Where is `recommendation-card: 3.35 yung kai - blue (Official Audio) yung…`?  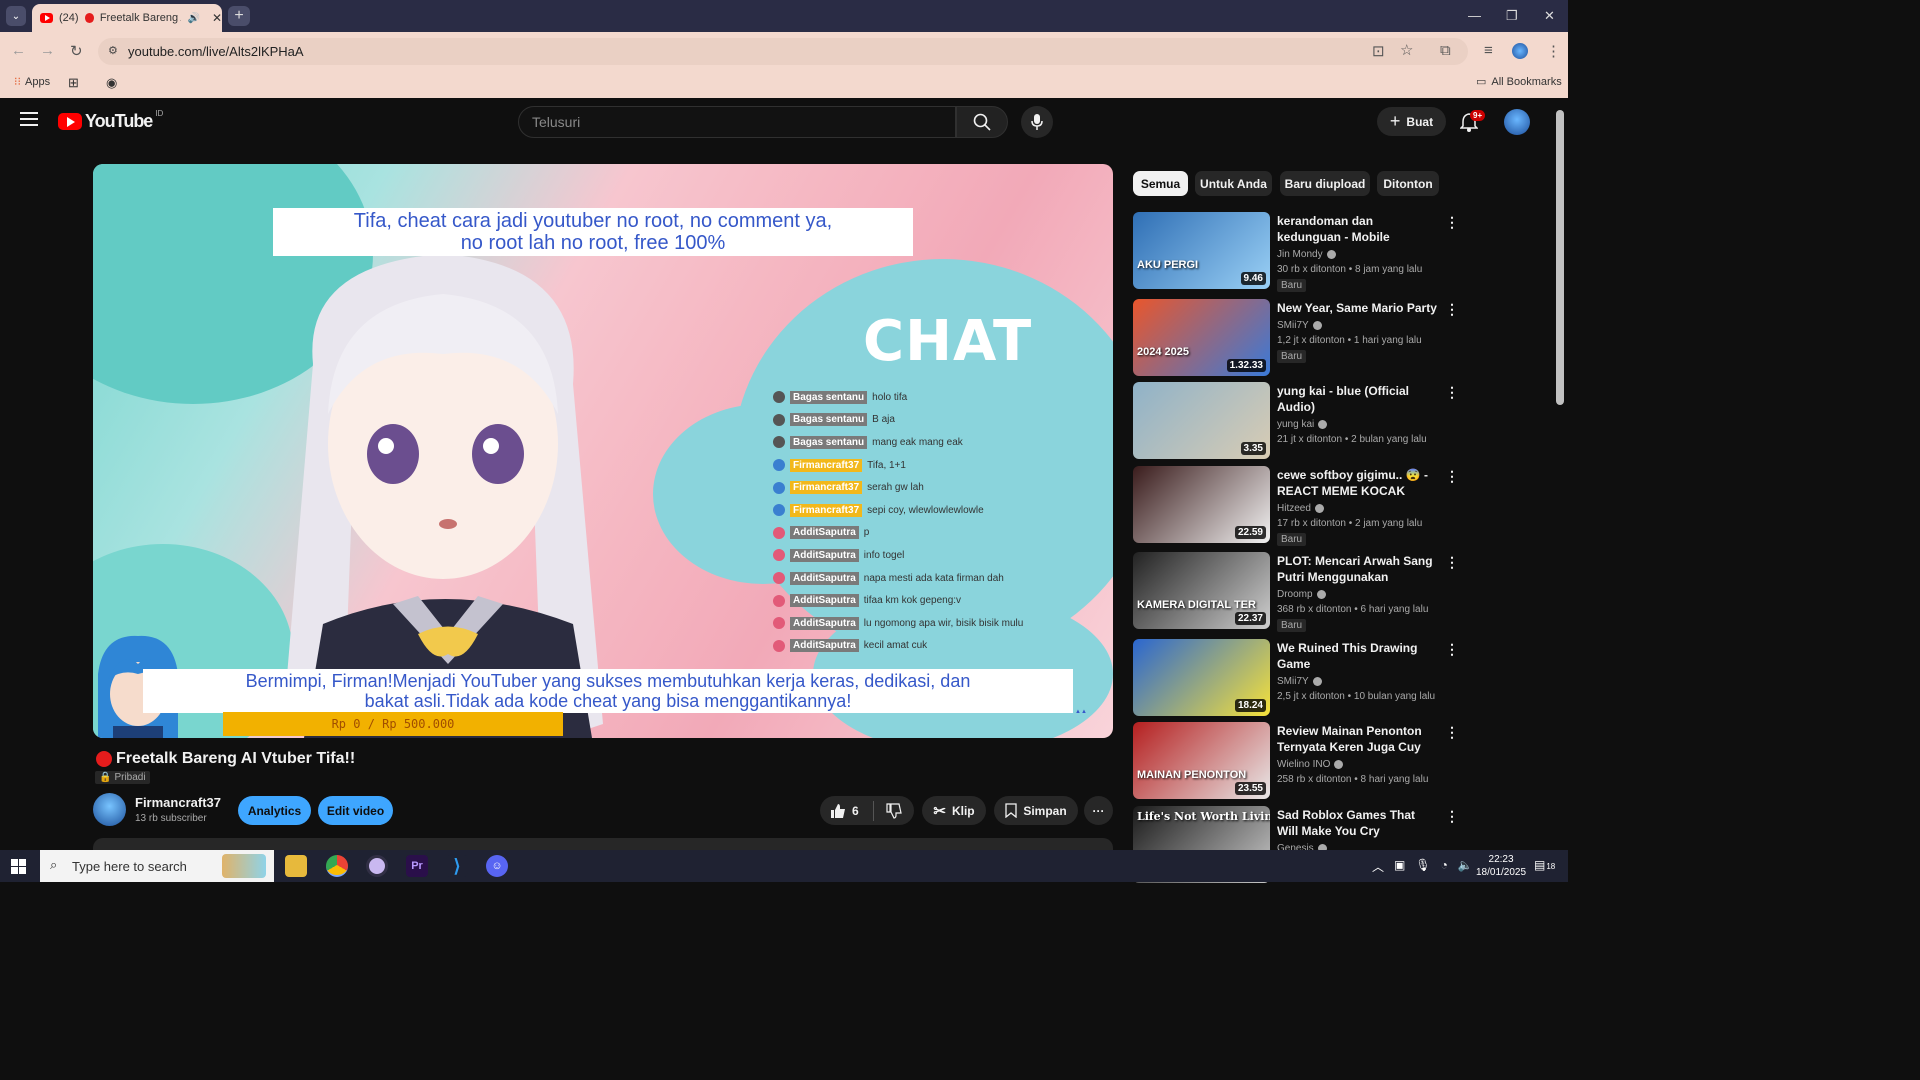 recommendation-card: 3.35 yung kai - blue (Official Audio) yung… is located at coordinates (1298, 421).